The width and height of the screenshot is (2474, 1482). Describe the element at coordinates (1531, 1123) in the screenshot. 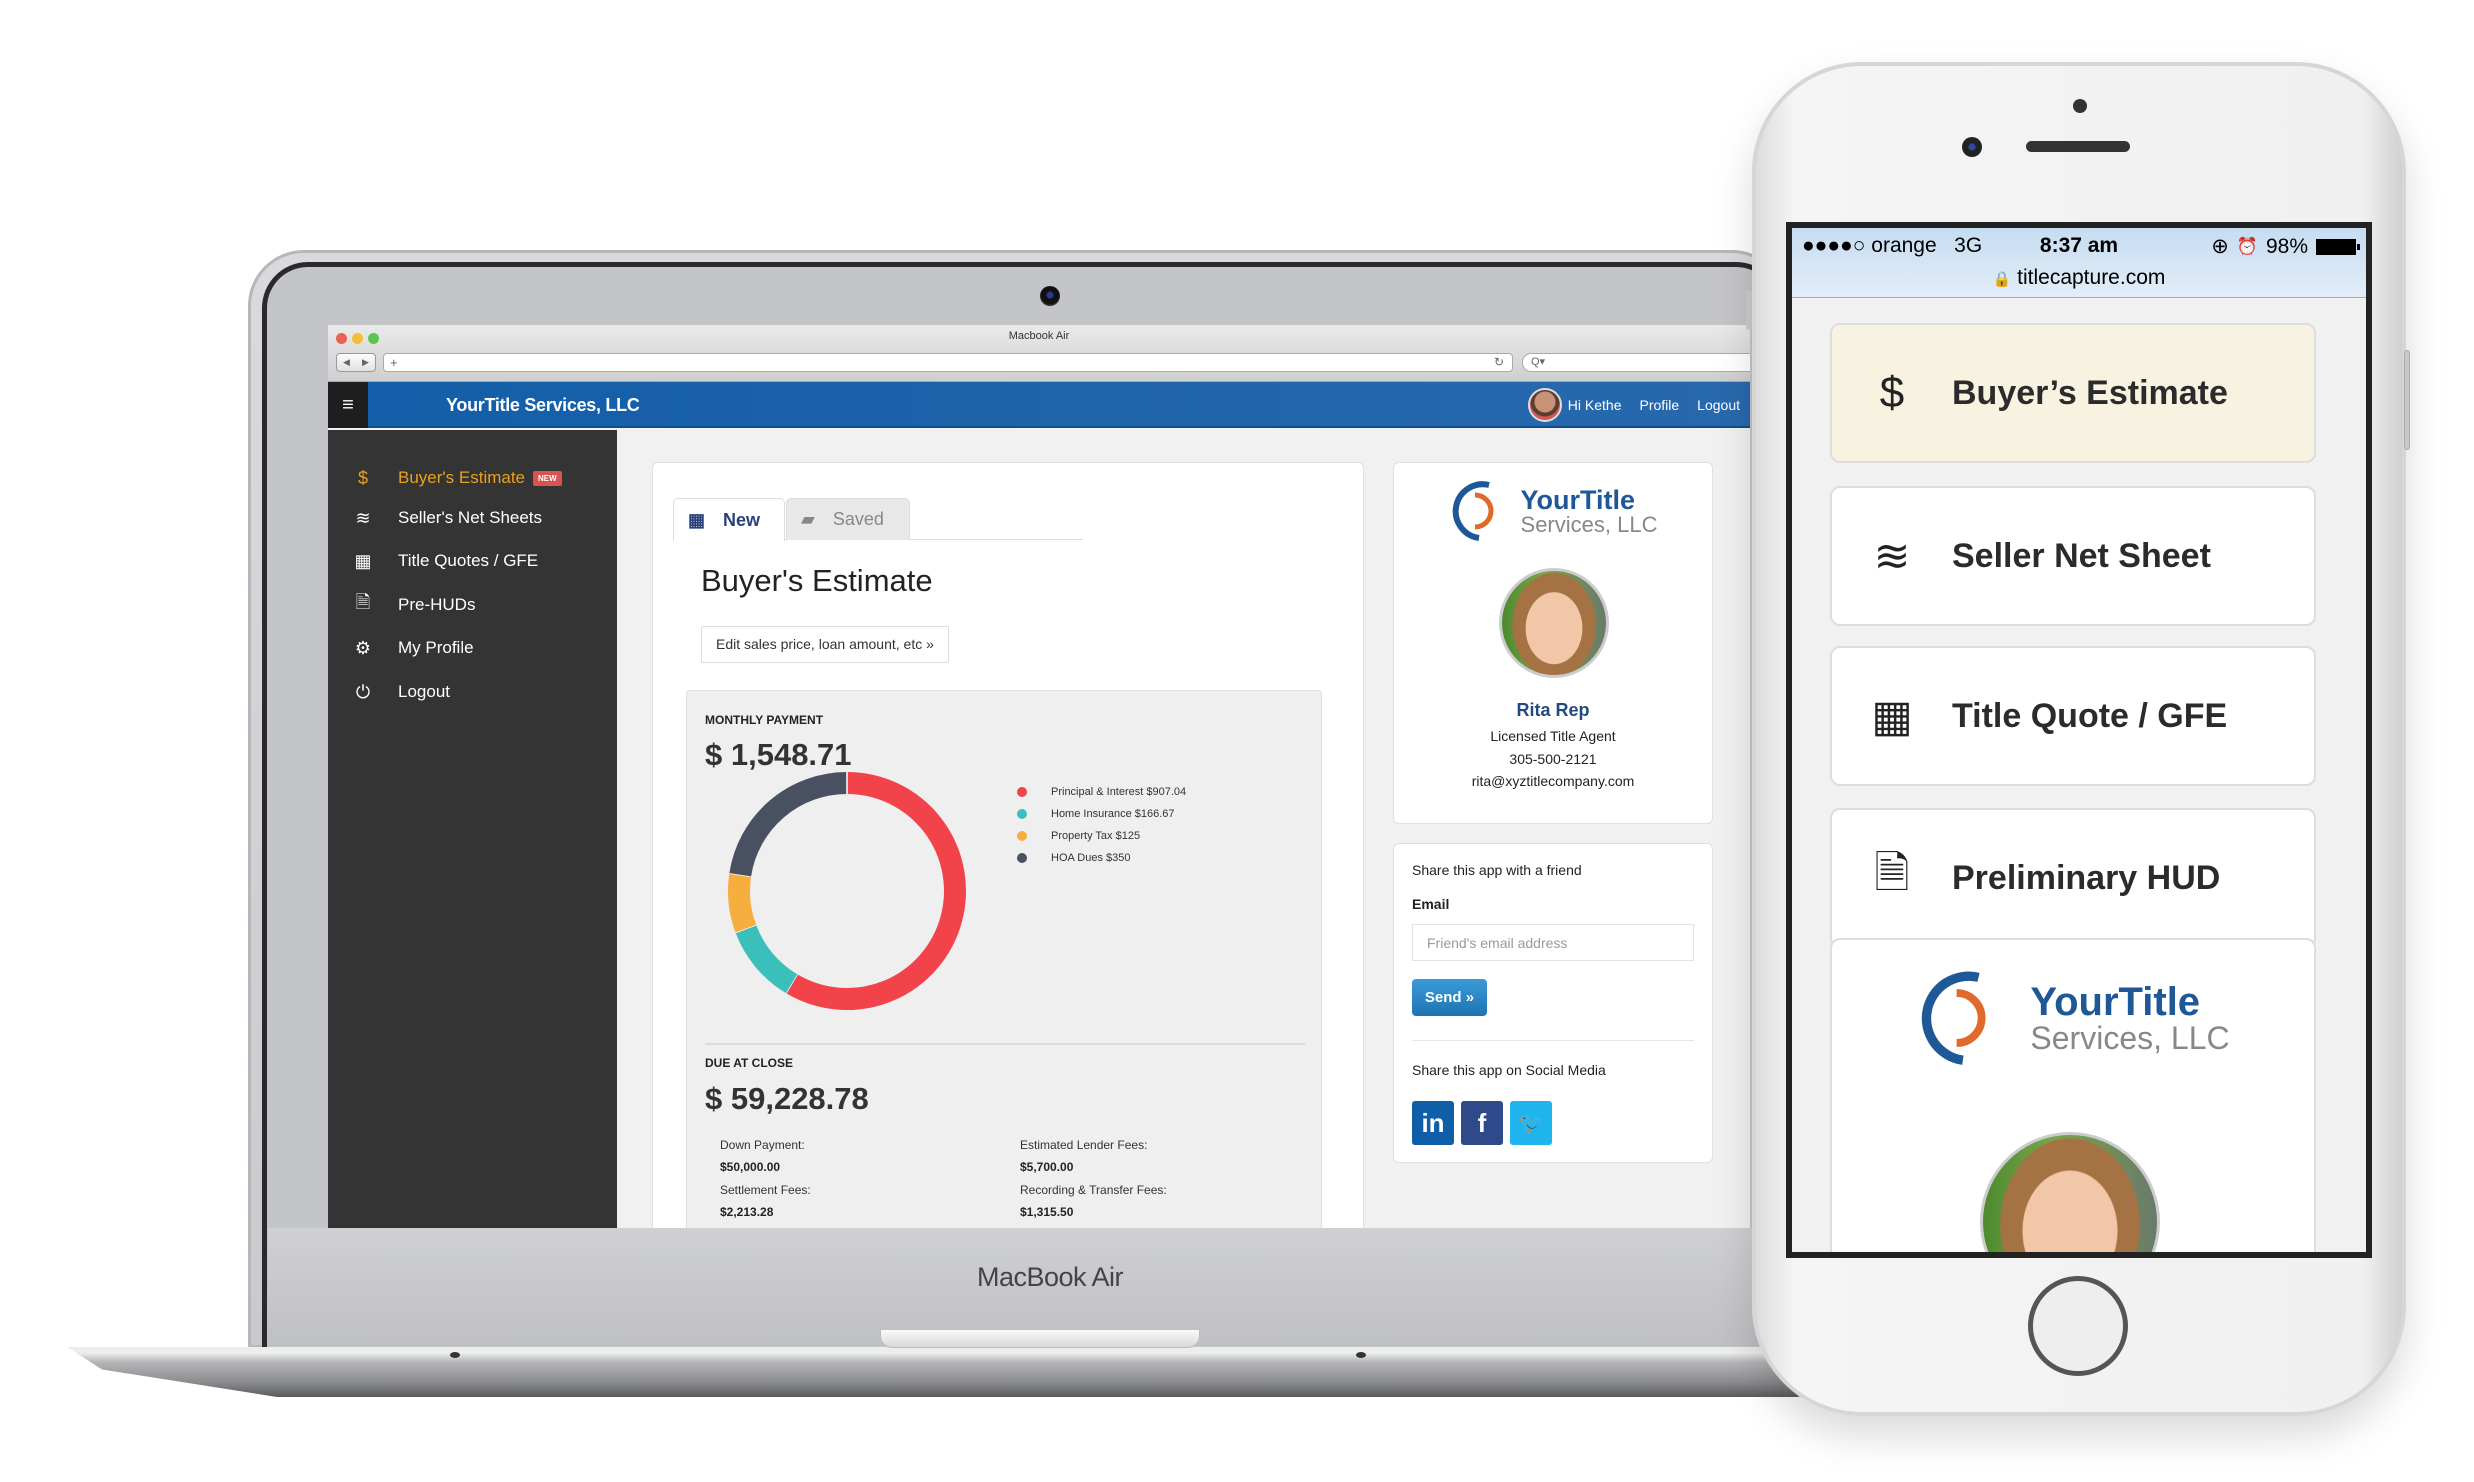

I see `twitter-icon: 🐦` at that location.